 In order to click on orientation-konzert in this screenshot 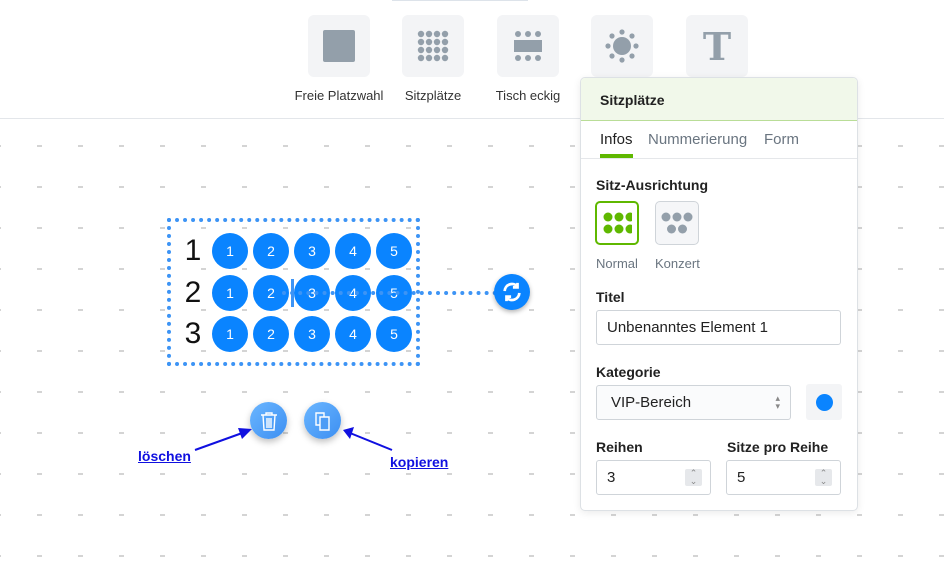, I will do `click(677, 223)`.